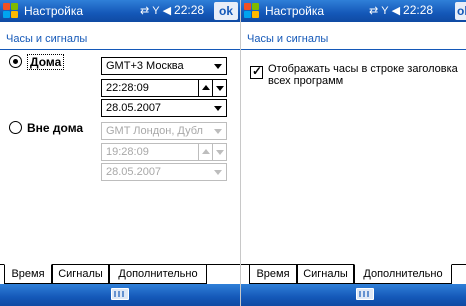 The height and width of the screenshot is (306, 466). Describe the element at coordinates (127, 152) in the screenshot. I see `away-time-value: 19:28:09` at that location.